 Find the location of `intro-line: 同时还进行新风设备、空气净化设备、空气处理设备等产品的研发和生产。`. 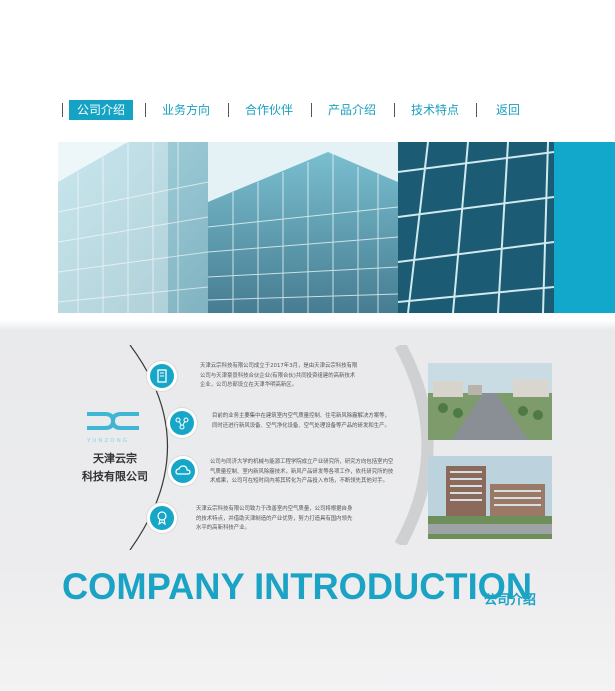

intro-line: 同时还进行新风设备、空气净化设备、空气处理设备等产品的研发和生产。 is located at coordinates (301, 425).